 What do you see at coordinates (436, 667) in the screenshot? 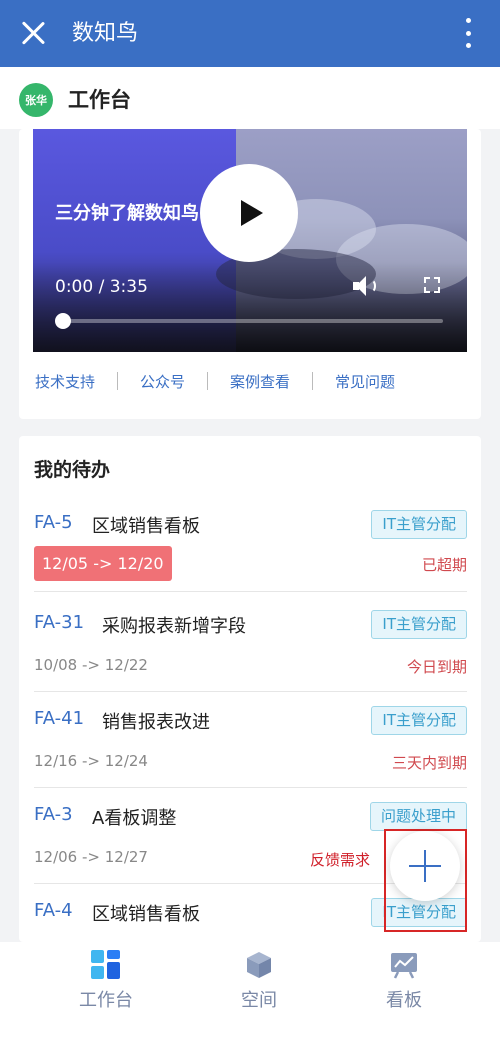
I see `task-status: 今日到期` at bounding box center [436, 667].